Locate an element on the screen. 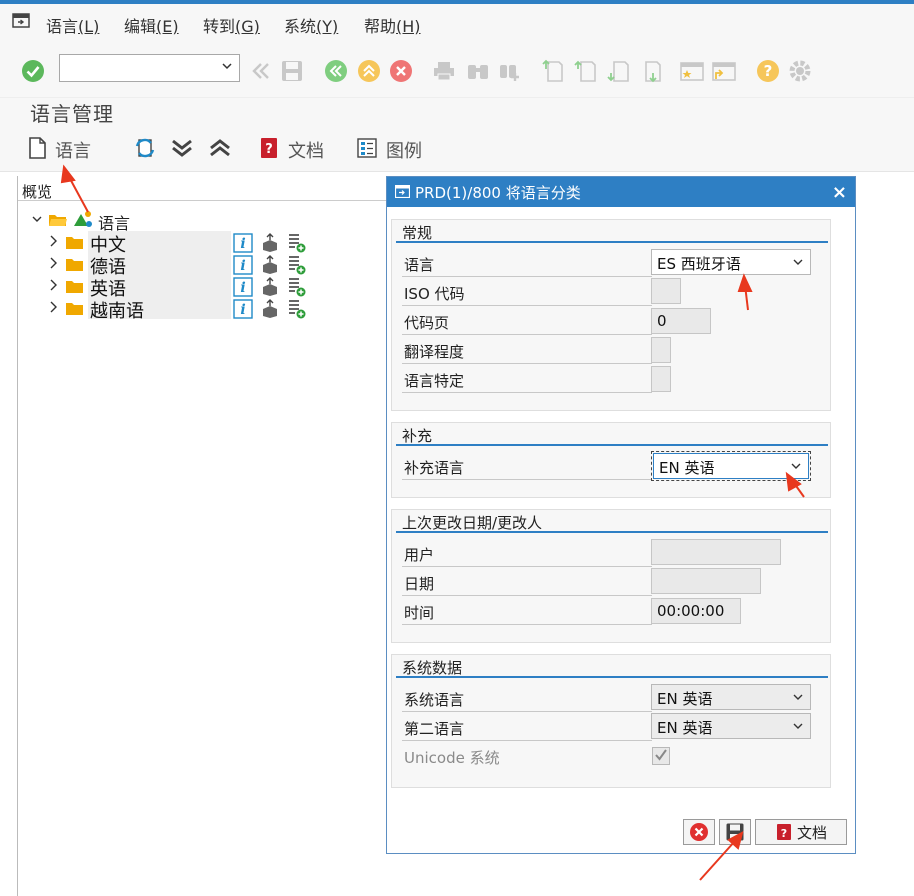 Image resolution: width=914 pixels, height=896 pixels. arrow-to-language-button is located at coordinates (74, 188).